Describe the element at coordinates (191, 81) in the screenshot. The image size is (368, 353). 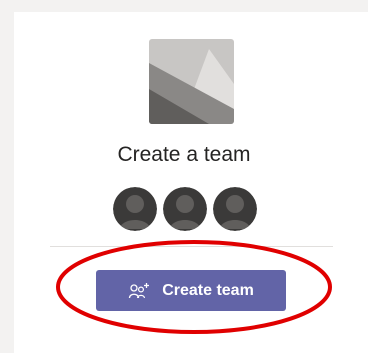
I see `team-image-placeholder-icon` at that location.